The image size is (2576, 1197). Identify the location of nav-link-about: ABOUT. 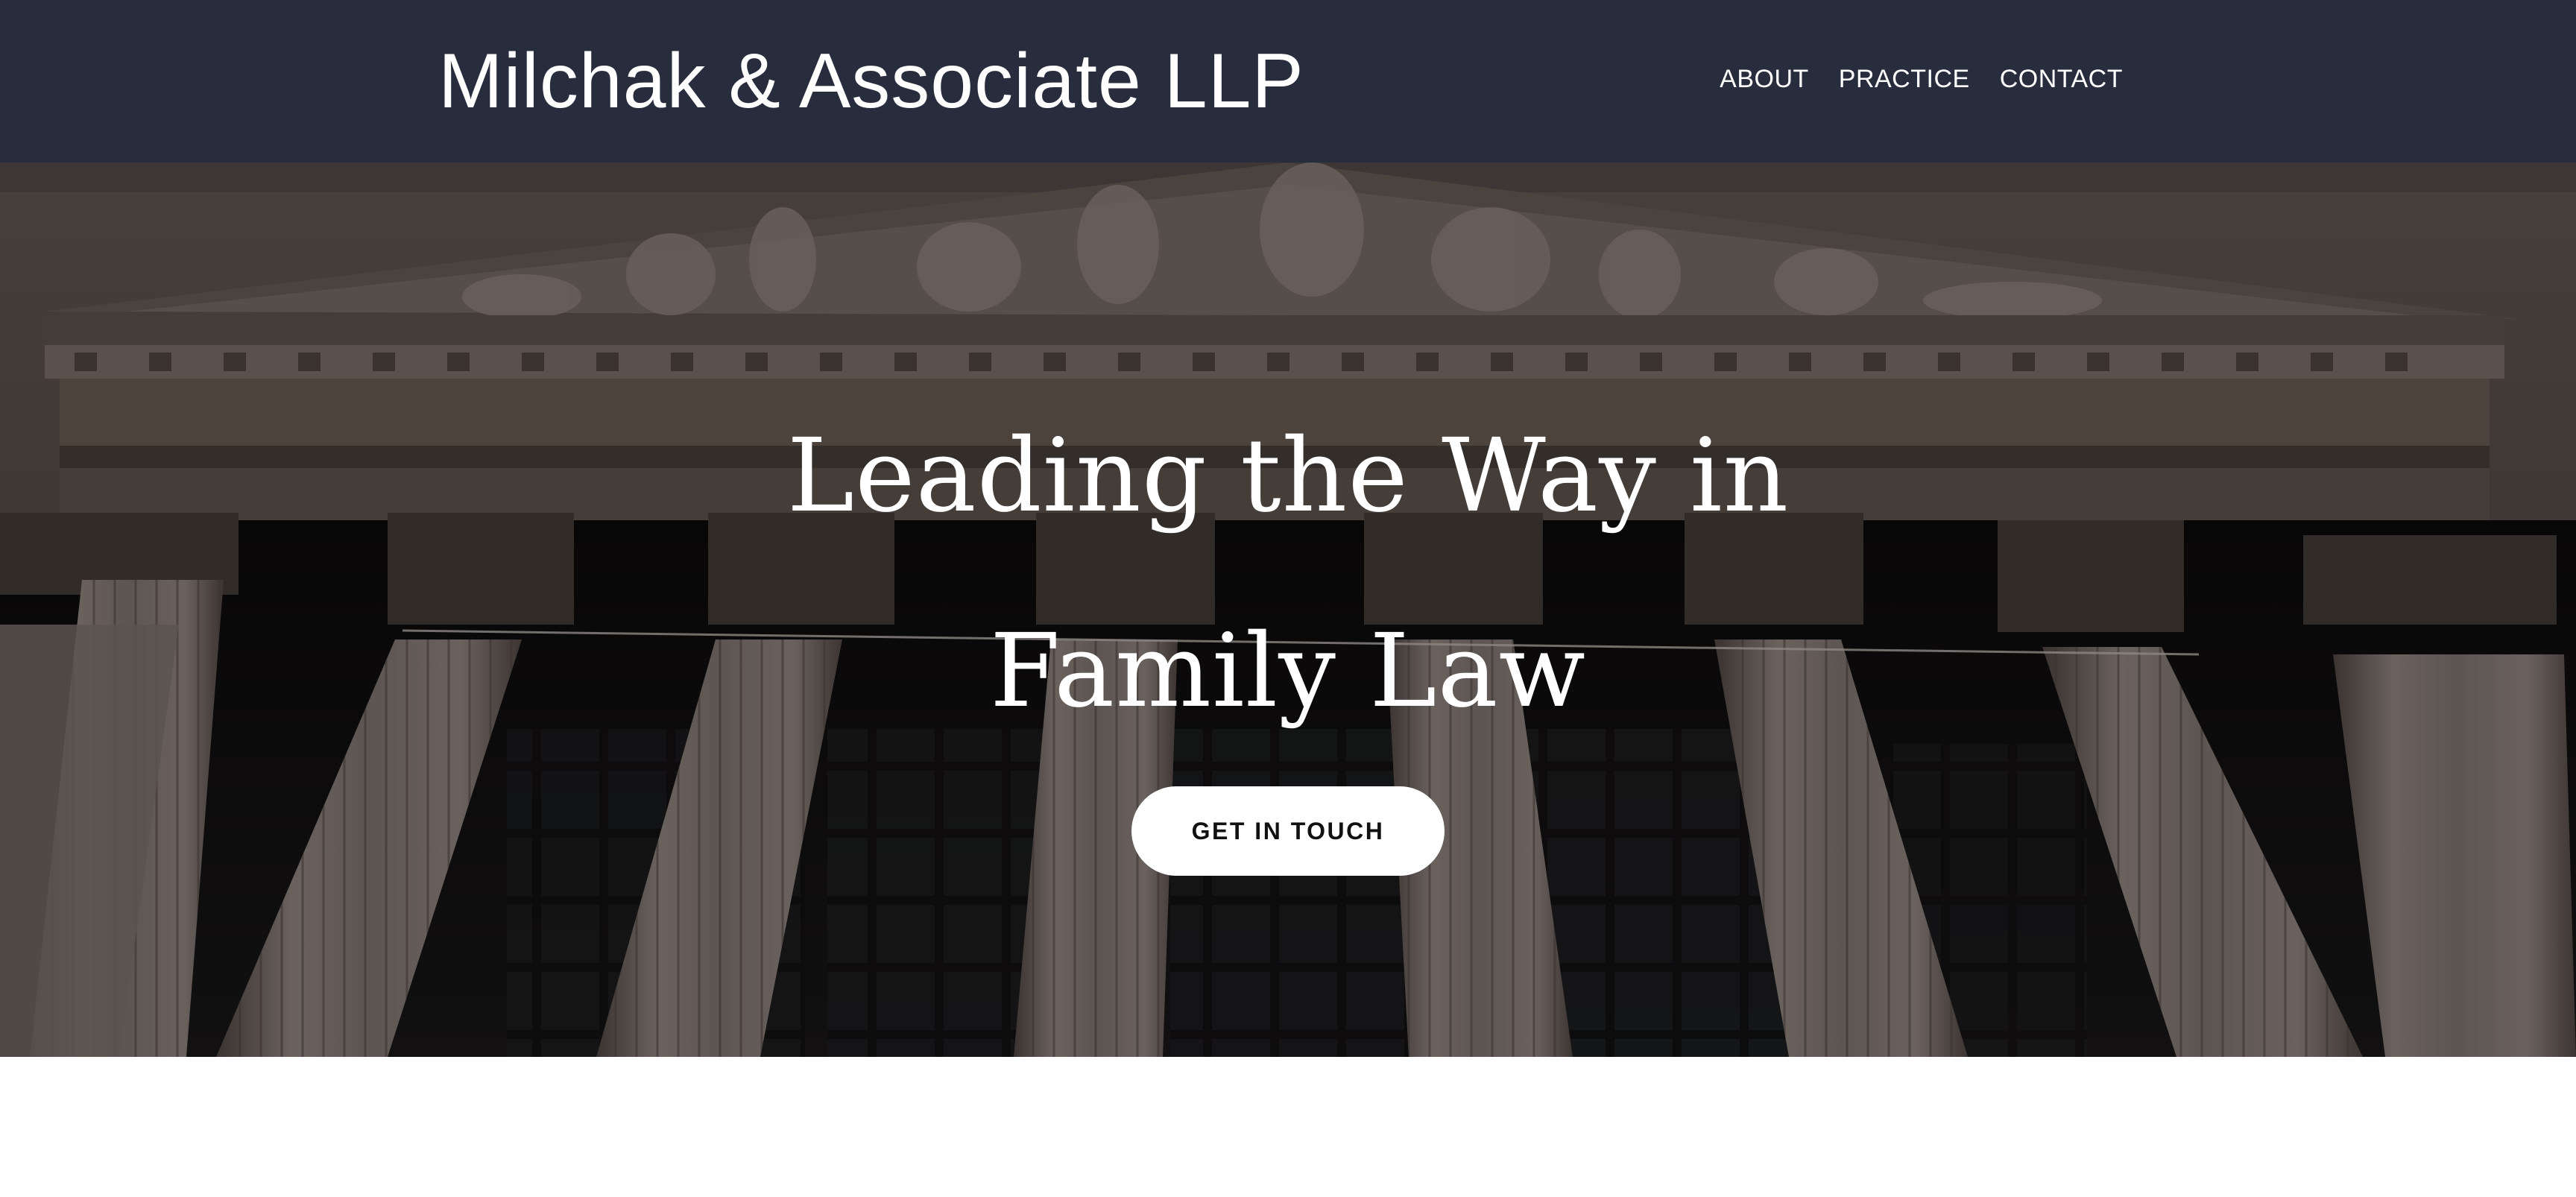
(1764, 79).